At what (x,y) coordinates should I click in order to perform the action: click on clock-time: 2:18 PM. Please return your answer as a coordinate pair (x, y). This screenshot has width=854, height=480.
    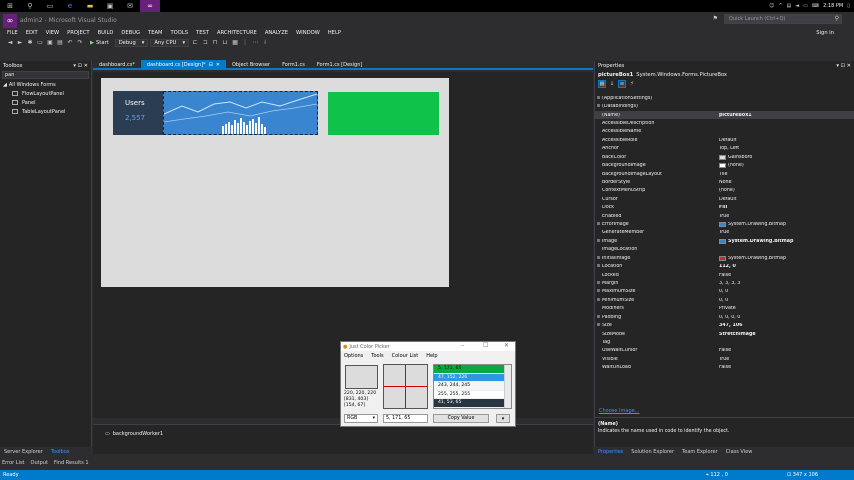
    Looking at the image, I should click on (833, 6).